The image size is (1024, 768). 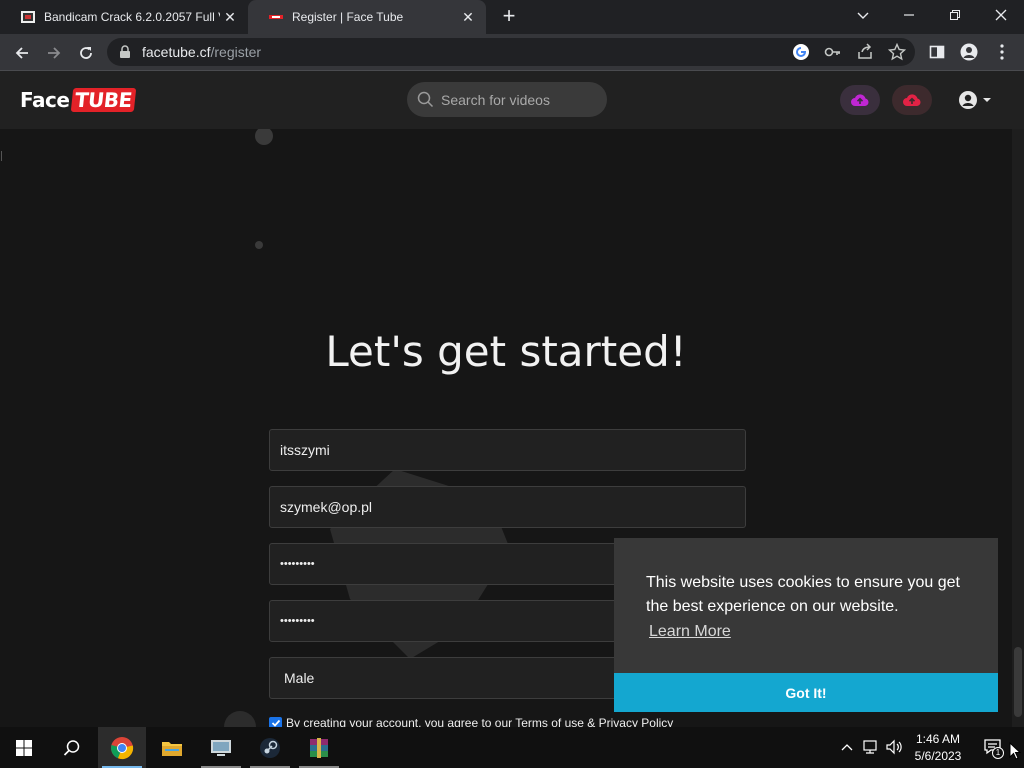 I want to click on forward-button, so click(x=54, y=53).